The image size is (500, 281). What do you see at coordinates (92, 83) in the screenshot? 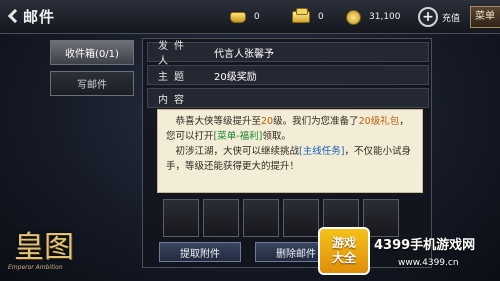
I see `tab-write-mail: 写邮件` at bounding box center [92, 83].